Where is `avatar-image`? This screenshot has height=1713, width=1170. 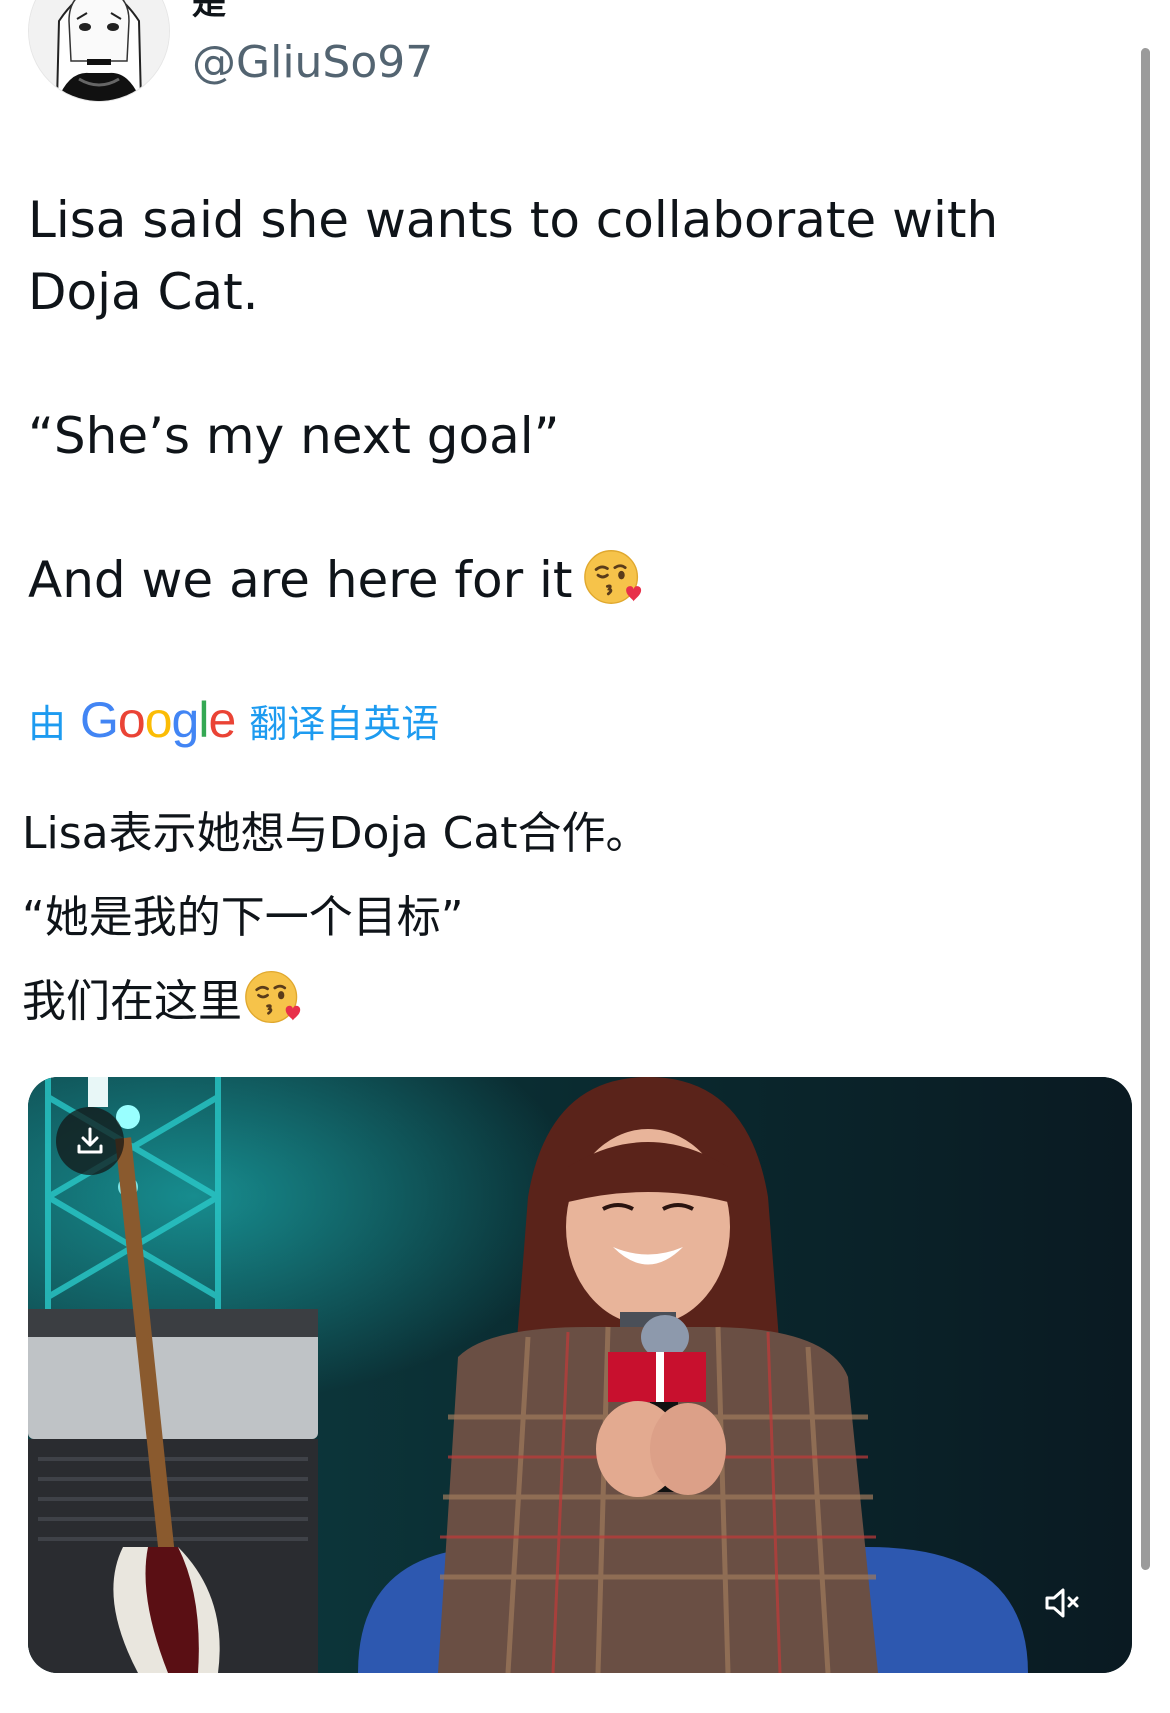
avatar-image is located at coordinates (99, 50).